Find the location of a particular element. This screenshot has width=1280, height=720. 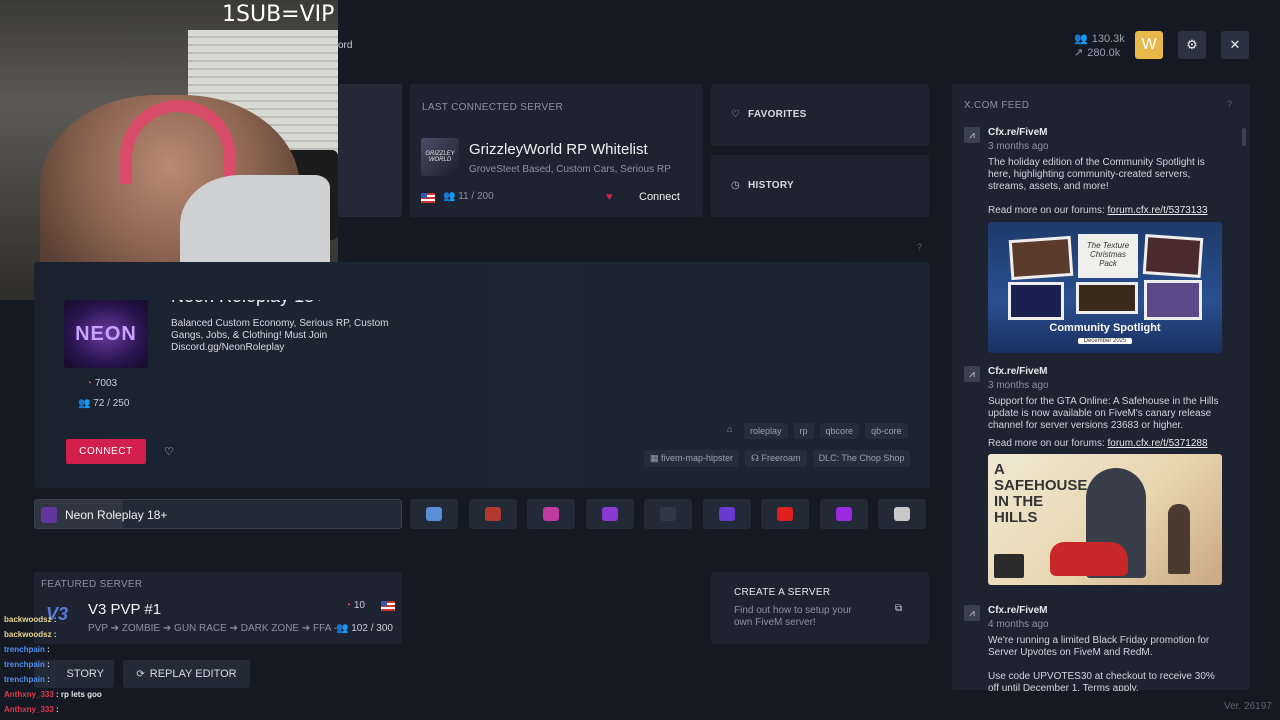

character-figure is located at coordinates (1179, 539).